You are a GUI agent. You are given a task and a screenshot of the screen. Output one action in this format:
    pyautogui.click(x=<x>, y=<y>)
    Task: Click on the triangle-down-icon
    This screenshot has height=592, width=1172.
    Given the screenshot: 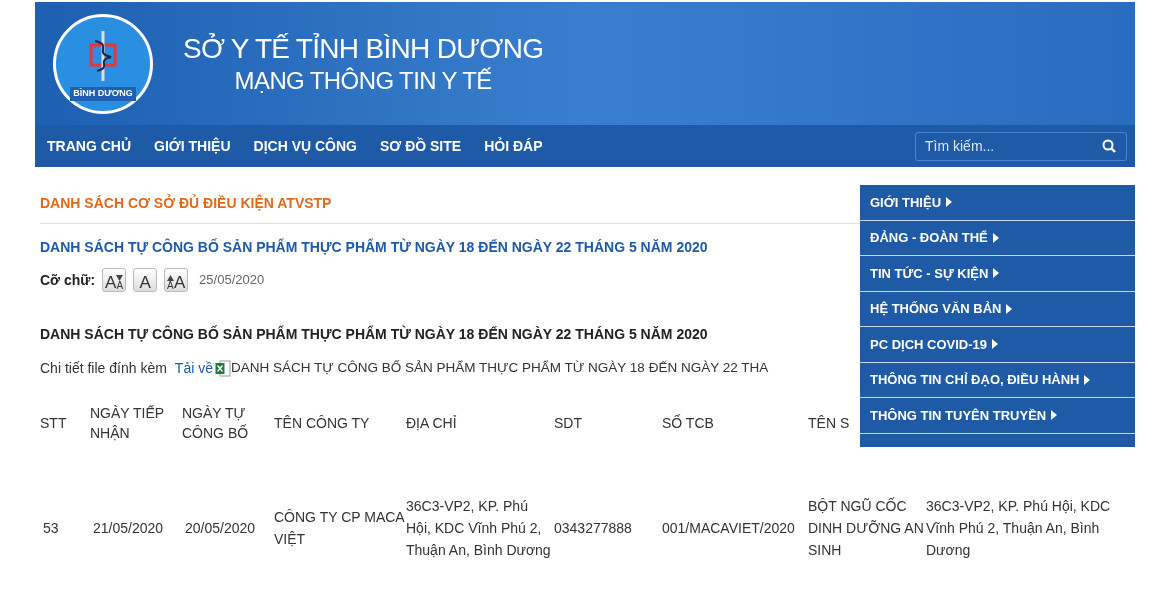 What is the action you would take?
    pyautogui.click(x=120, y=278)
    